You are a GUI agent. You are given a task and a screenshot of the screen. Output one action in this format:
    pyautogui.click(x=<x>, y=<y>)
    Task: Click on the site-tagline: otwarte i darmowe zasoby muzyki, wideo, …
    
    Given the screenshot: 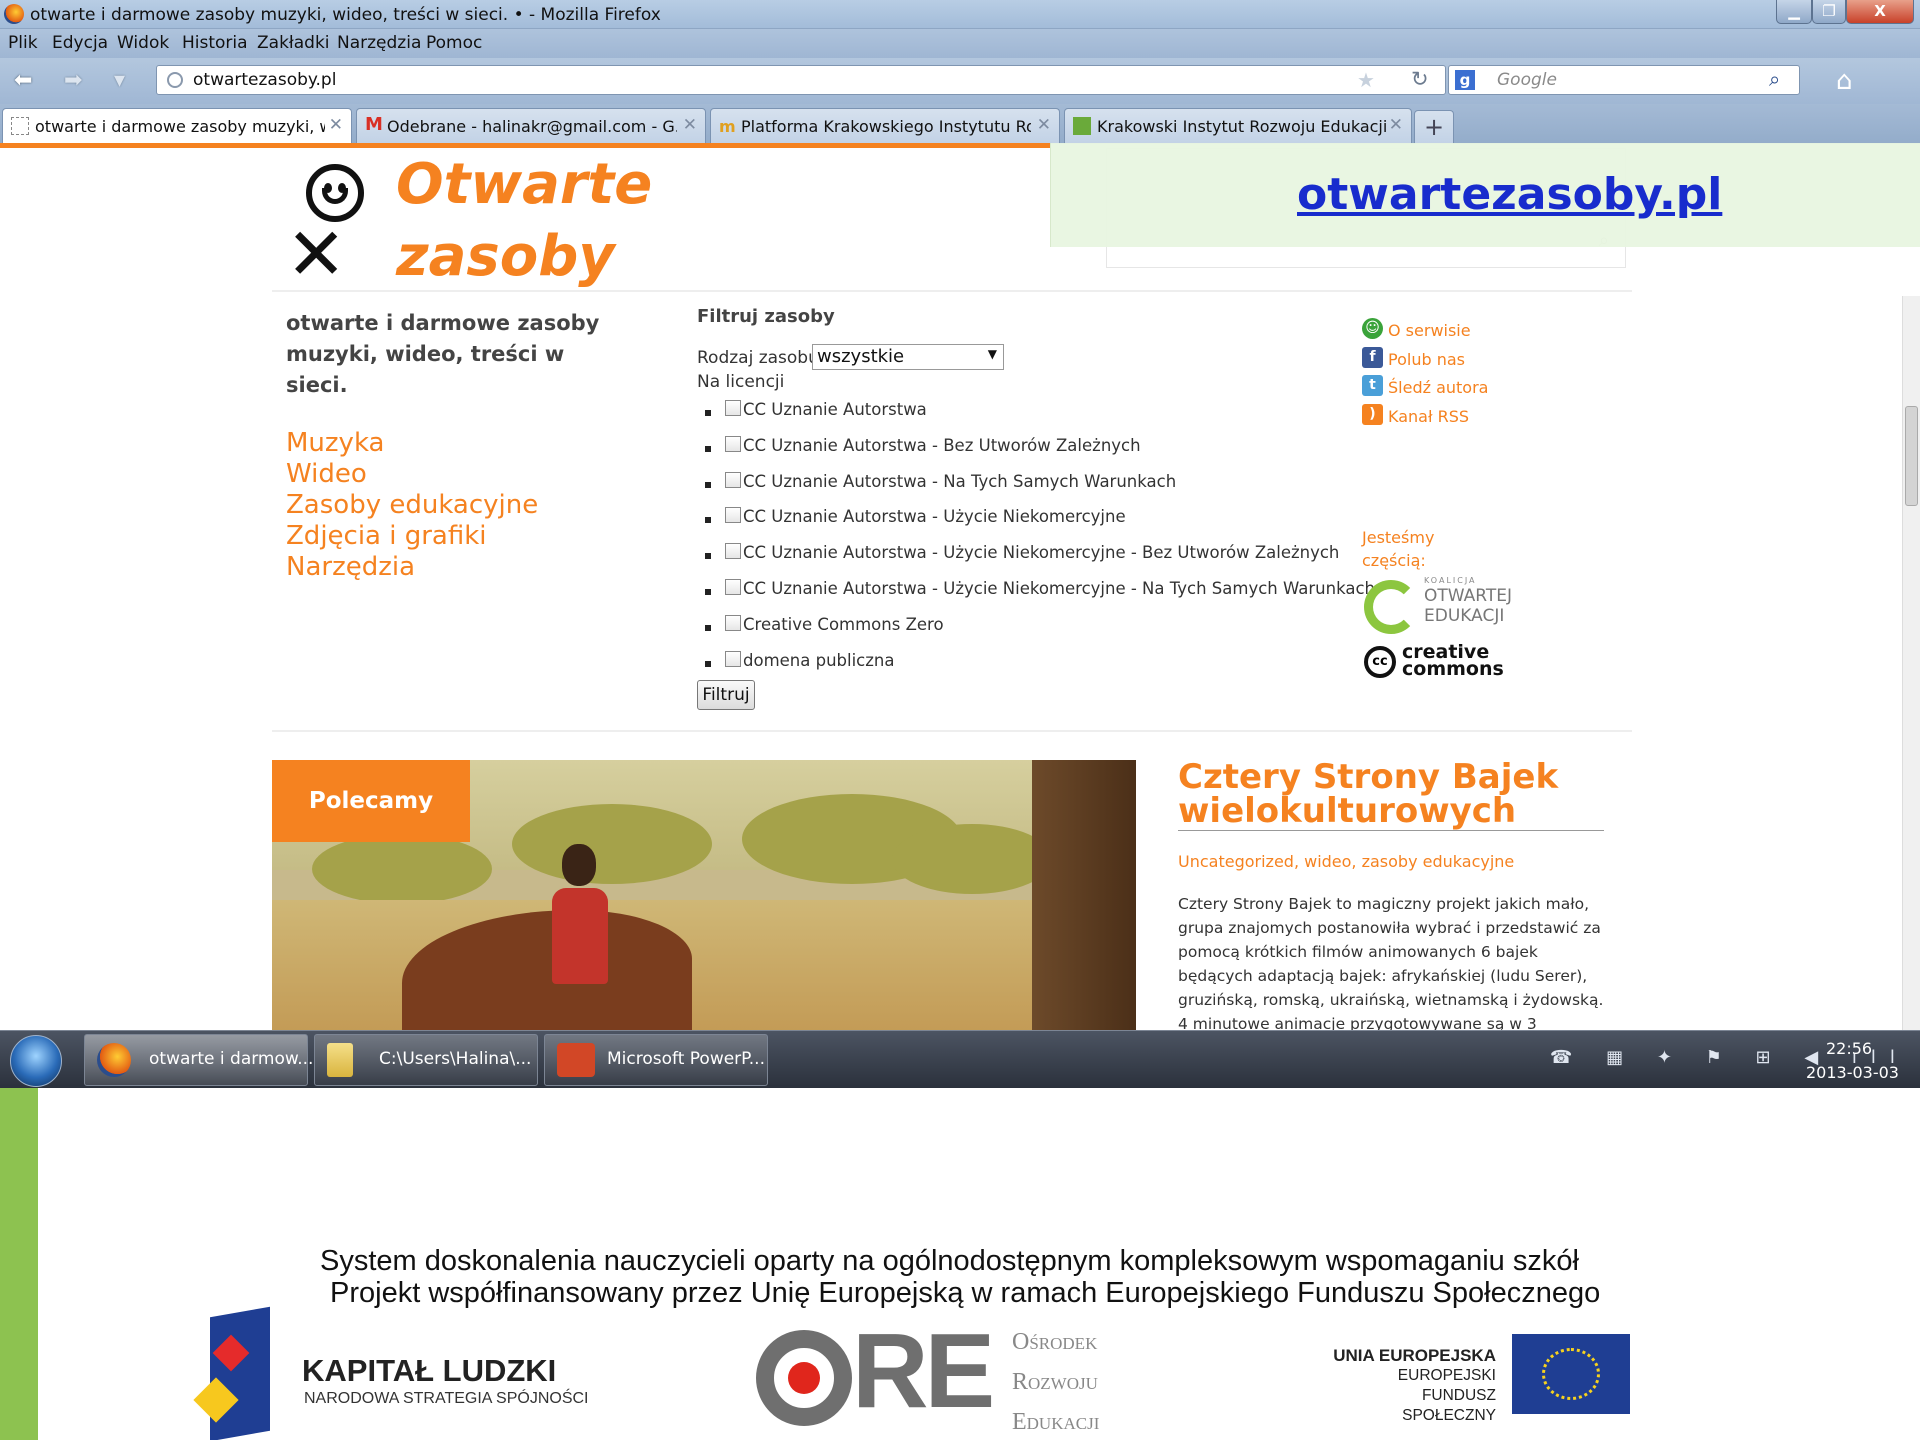 What is the action you would take?
    pyautogui.click(x=443, y=354)
    